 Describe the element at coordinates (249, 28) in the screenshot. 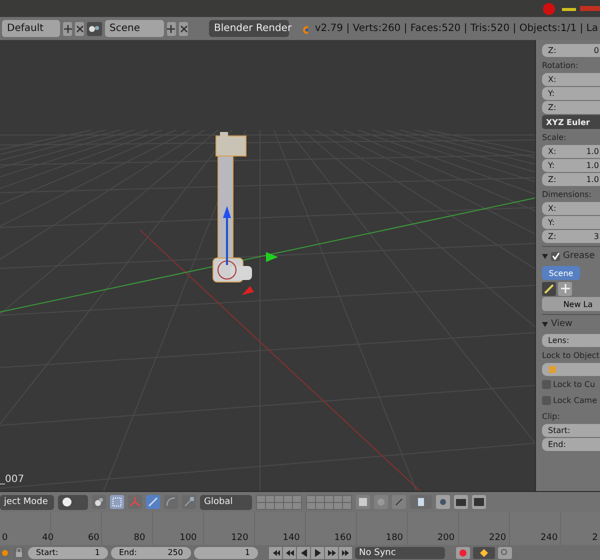

I see `render-engine-dropdown: Blender Render` at that location.